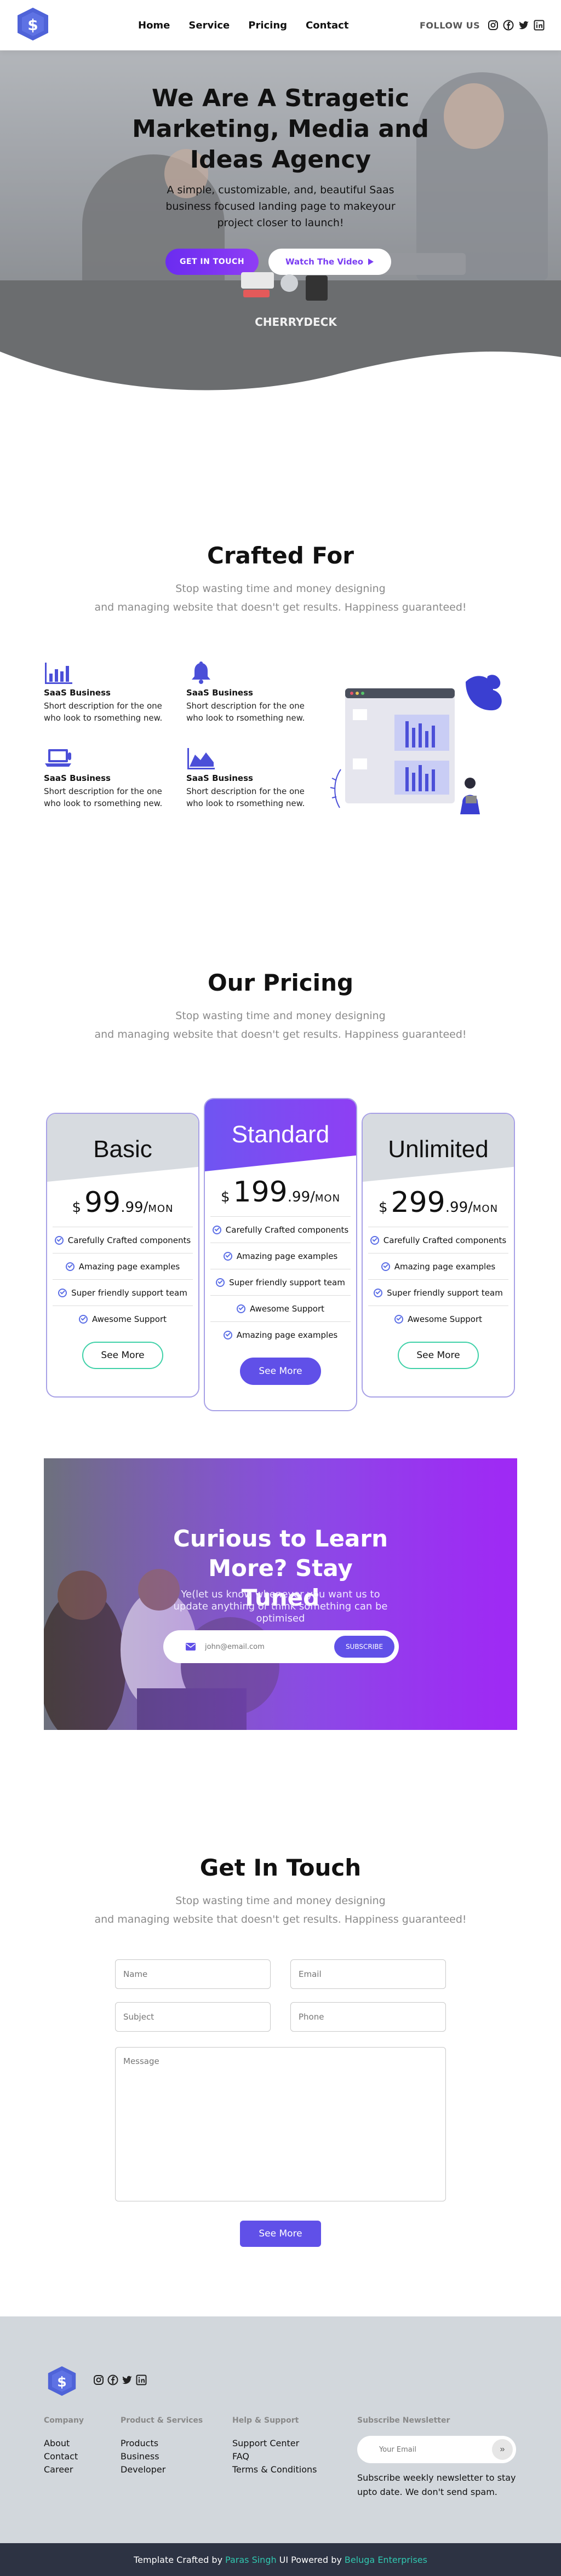 The image size is (561, 2576). What do you see at coordinates (267, 25) in the screenshot?
I see `nav-pricing: Pricing` at bounding box center [267, 25].